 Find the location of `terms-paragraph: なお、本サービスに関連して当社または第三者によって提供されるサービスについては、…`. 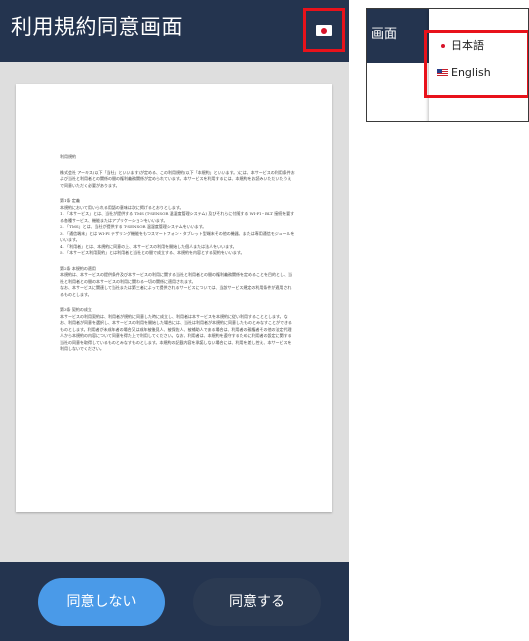

terms-paragraph: なお、本サービスに関連して当社または第三者によって提供されるサービスについては、… is located at coordinates (176, 291).